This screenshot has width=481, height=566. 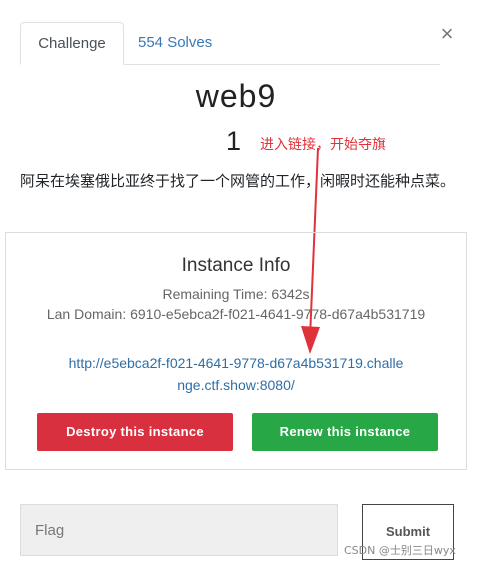 I want to click on challenge-description: 阿呆在埃塞俄比亚终于找了一个网管的工作，闲暇时还能种点菜。, so click(x=238, y=181).